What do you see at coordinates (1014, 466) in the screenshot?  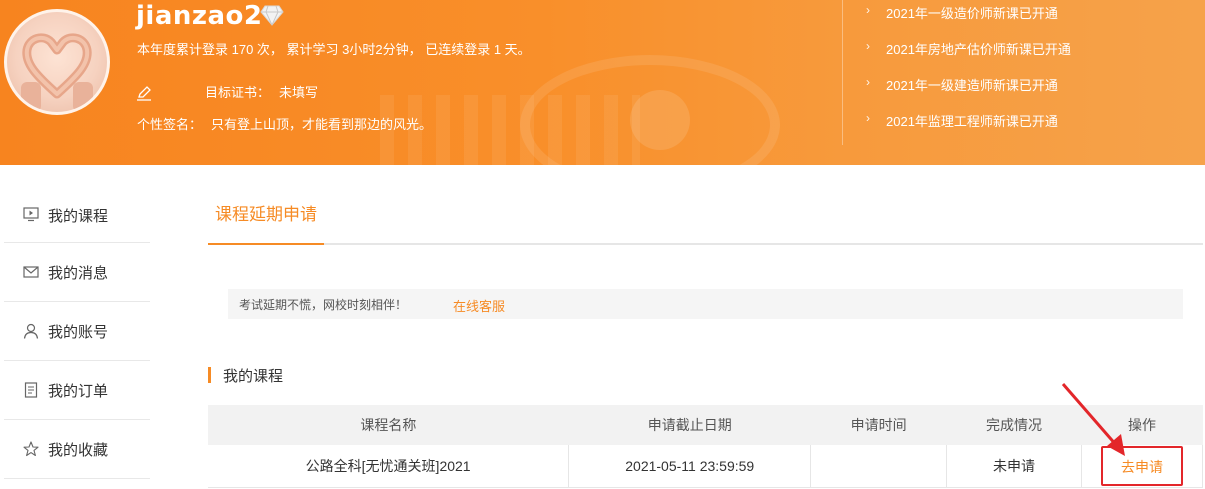 I see `status-cell: 未申请` at bounding box center [1014, 466].